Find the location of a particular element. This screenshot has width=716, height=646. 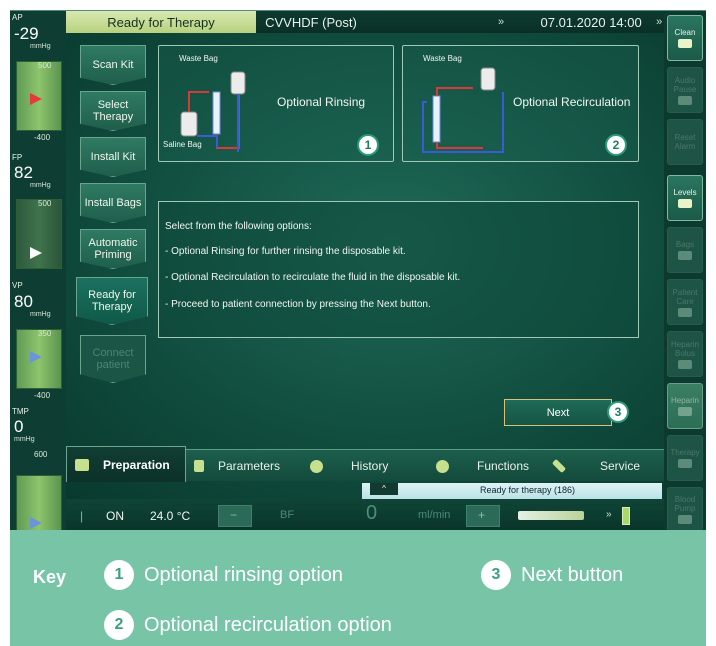

ap-unit: mmHg is located at coordinates (40, 46).